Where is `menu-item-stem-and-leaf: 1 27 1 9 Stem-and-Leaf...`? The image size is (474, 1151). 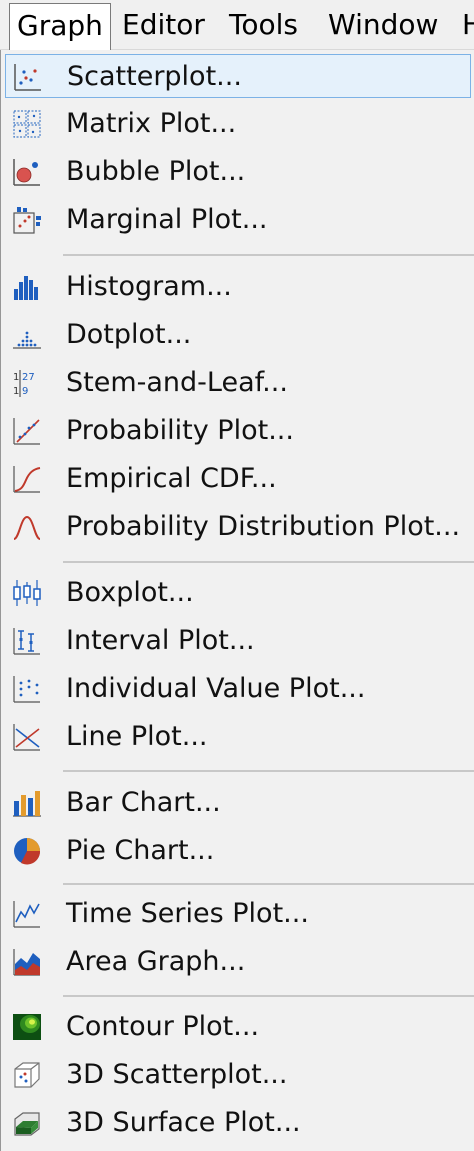
menu-item-stem-and-leaf: 1 27 1 9 Stem-and-Leaf... is located at coordinates (238, 383).